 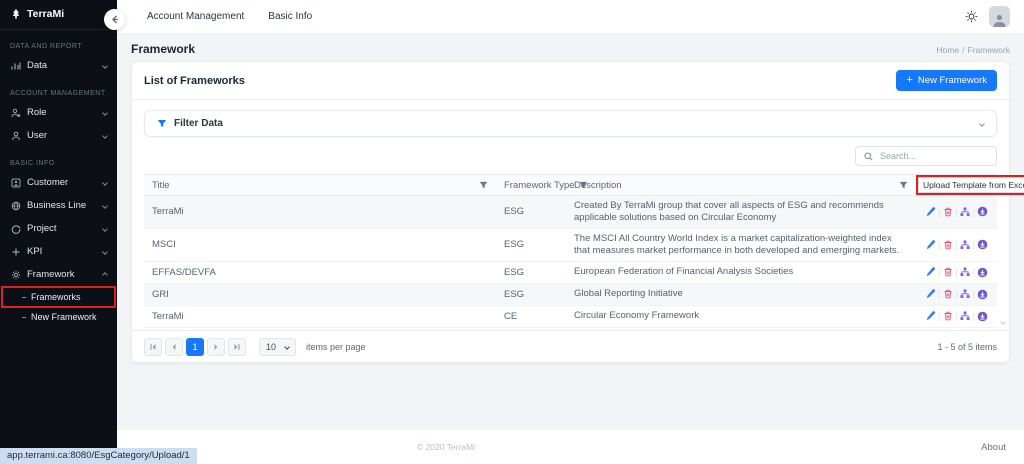 I want to click on upload-template-button: Upload Template from Excel, so click(x=971, y=185).